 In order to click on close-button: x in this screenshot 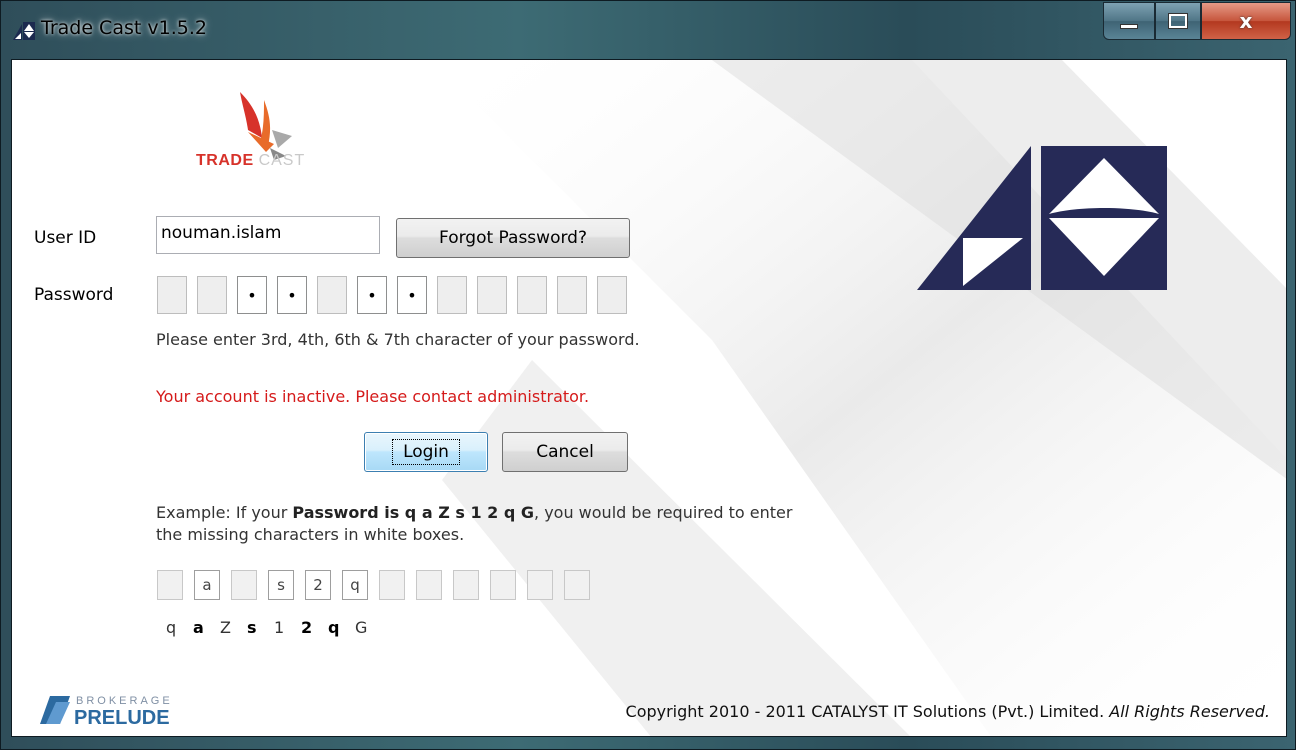, I will do `click(1246, 21)`.